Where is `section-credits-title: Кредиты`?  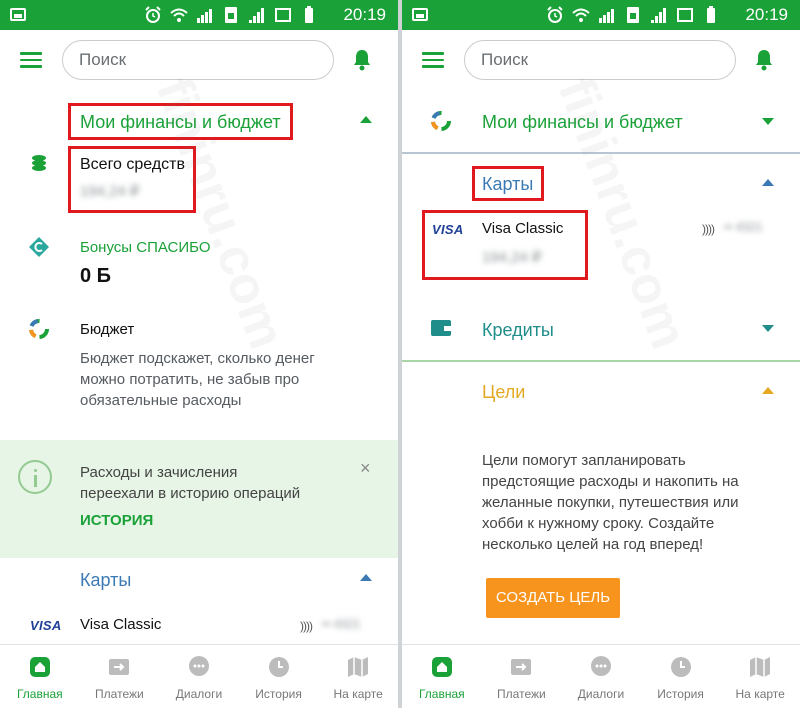 section-credits-title: Кредиты is located at coordinates (518, 330).